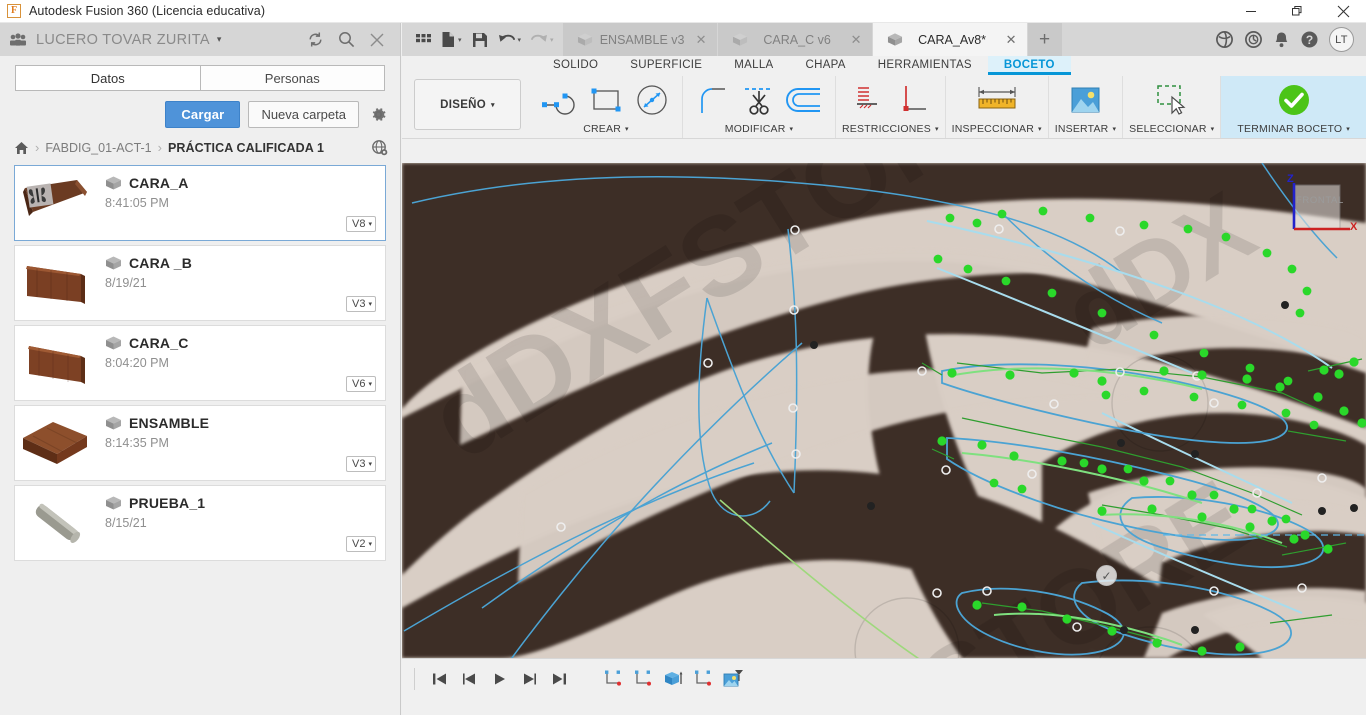 The height and width of the screenshot is (715, 1366). What do you see at coordinates (575, 65) in the screenshot?
I see `ribbon-tab-solido: SOLIDO` at bounding box center [575, 65].